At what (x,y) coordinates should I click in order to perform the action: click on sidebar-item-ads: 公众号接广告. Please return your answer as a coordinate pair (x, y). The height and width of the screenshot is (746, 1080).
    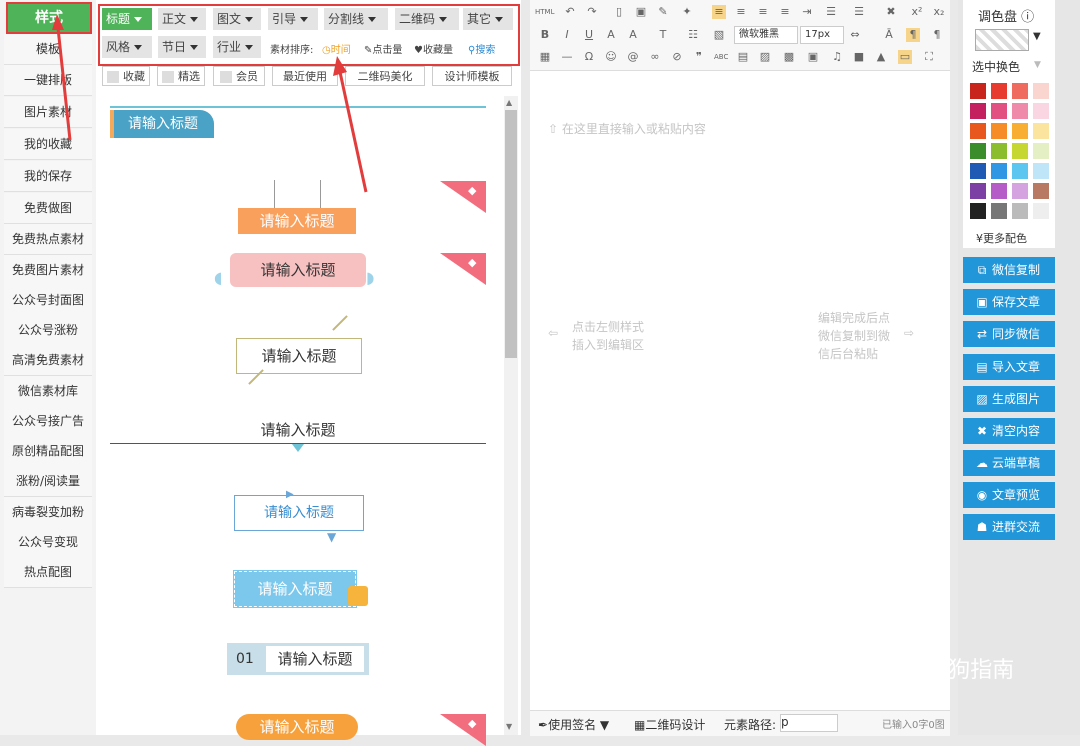
    Looking at the image, I should click on (48, 421).